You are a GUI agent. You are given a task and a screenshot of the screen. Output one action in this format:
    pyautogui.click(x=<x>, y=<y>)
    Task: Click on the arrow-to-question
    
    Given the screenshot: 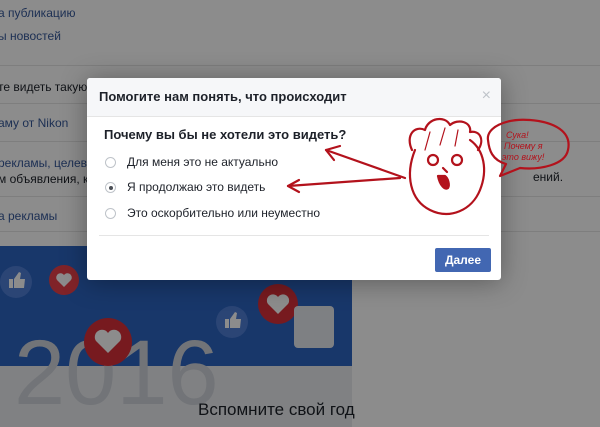 What is the action you would take?
    pyautogui.click(x=365, y=164)
    